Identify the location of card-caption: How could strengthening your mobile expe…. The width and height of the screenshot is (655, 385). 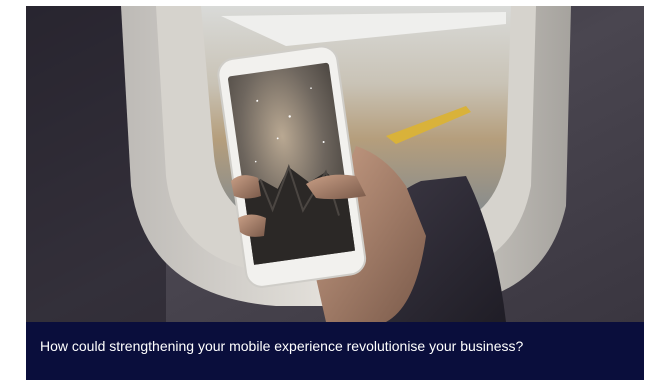
(290, 346).